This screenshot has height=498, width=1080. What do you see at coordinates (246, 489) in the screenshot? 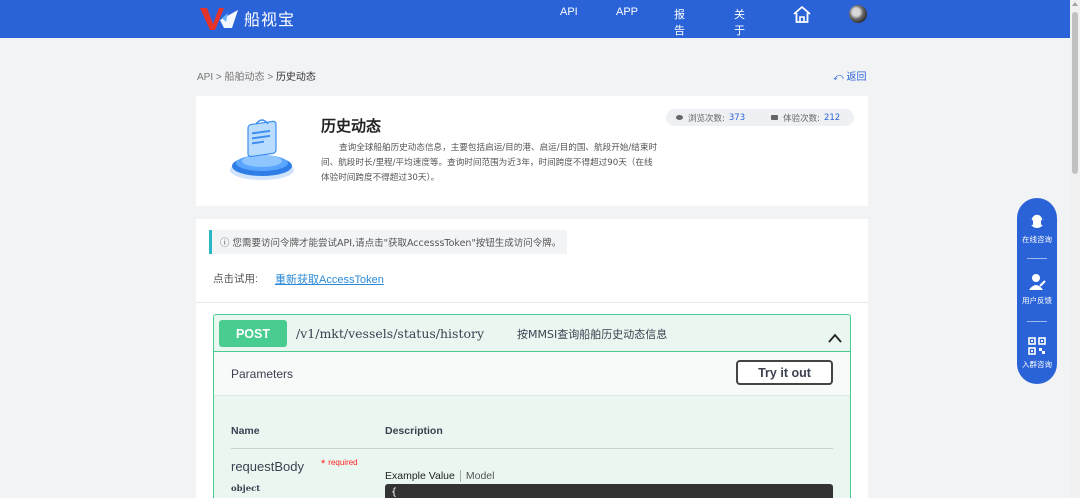
I see `param-type: object` at bounding box center [246, 489].